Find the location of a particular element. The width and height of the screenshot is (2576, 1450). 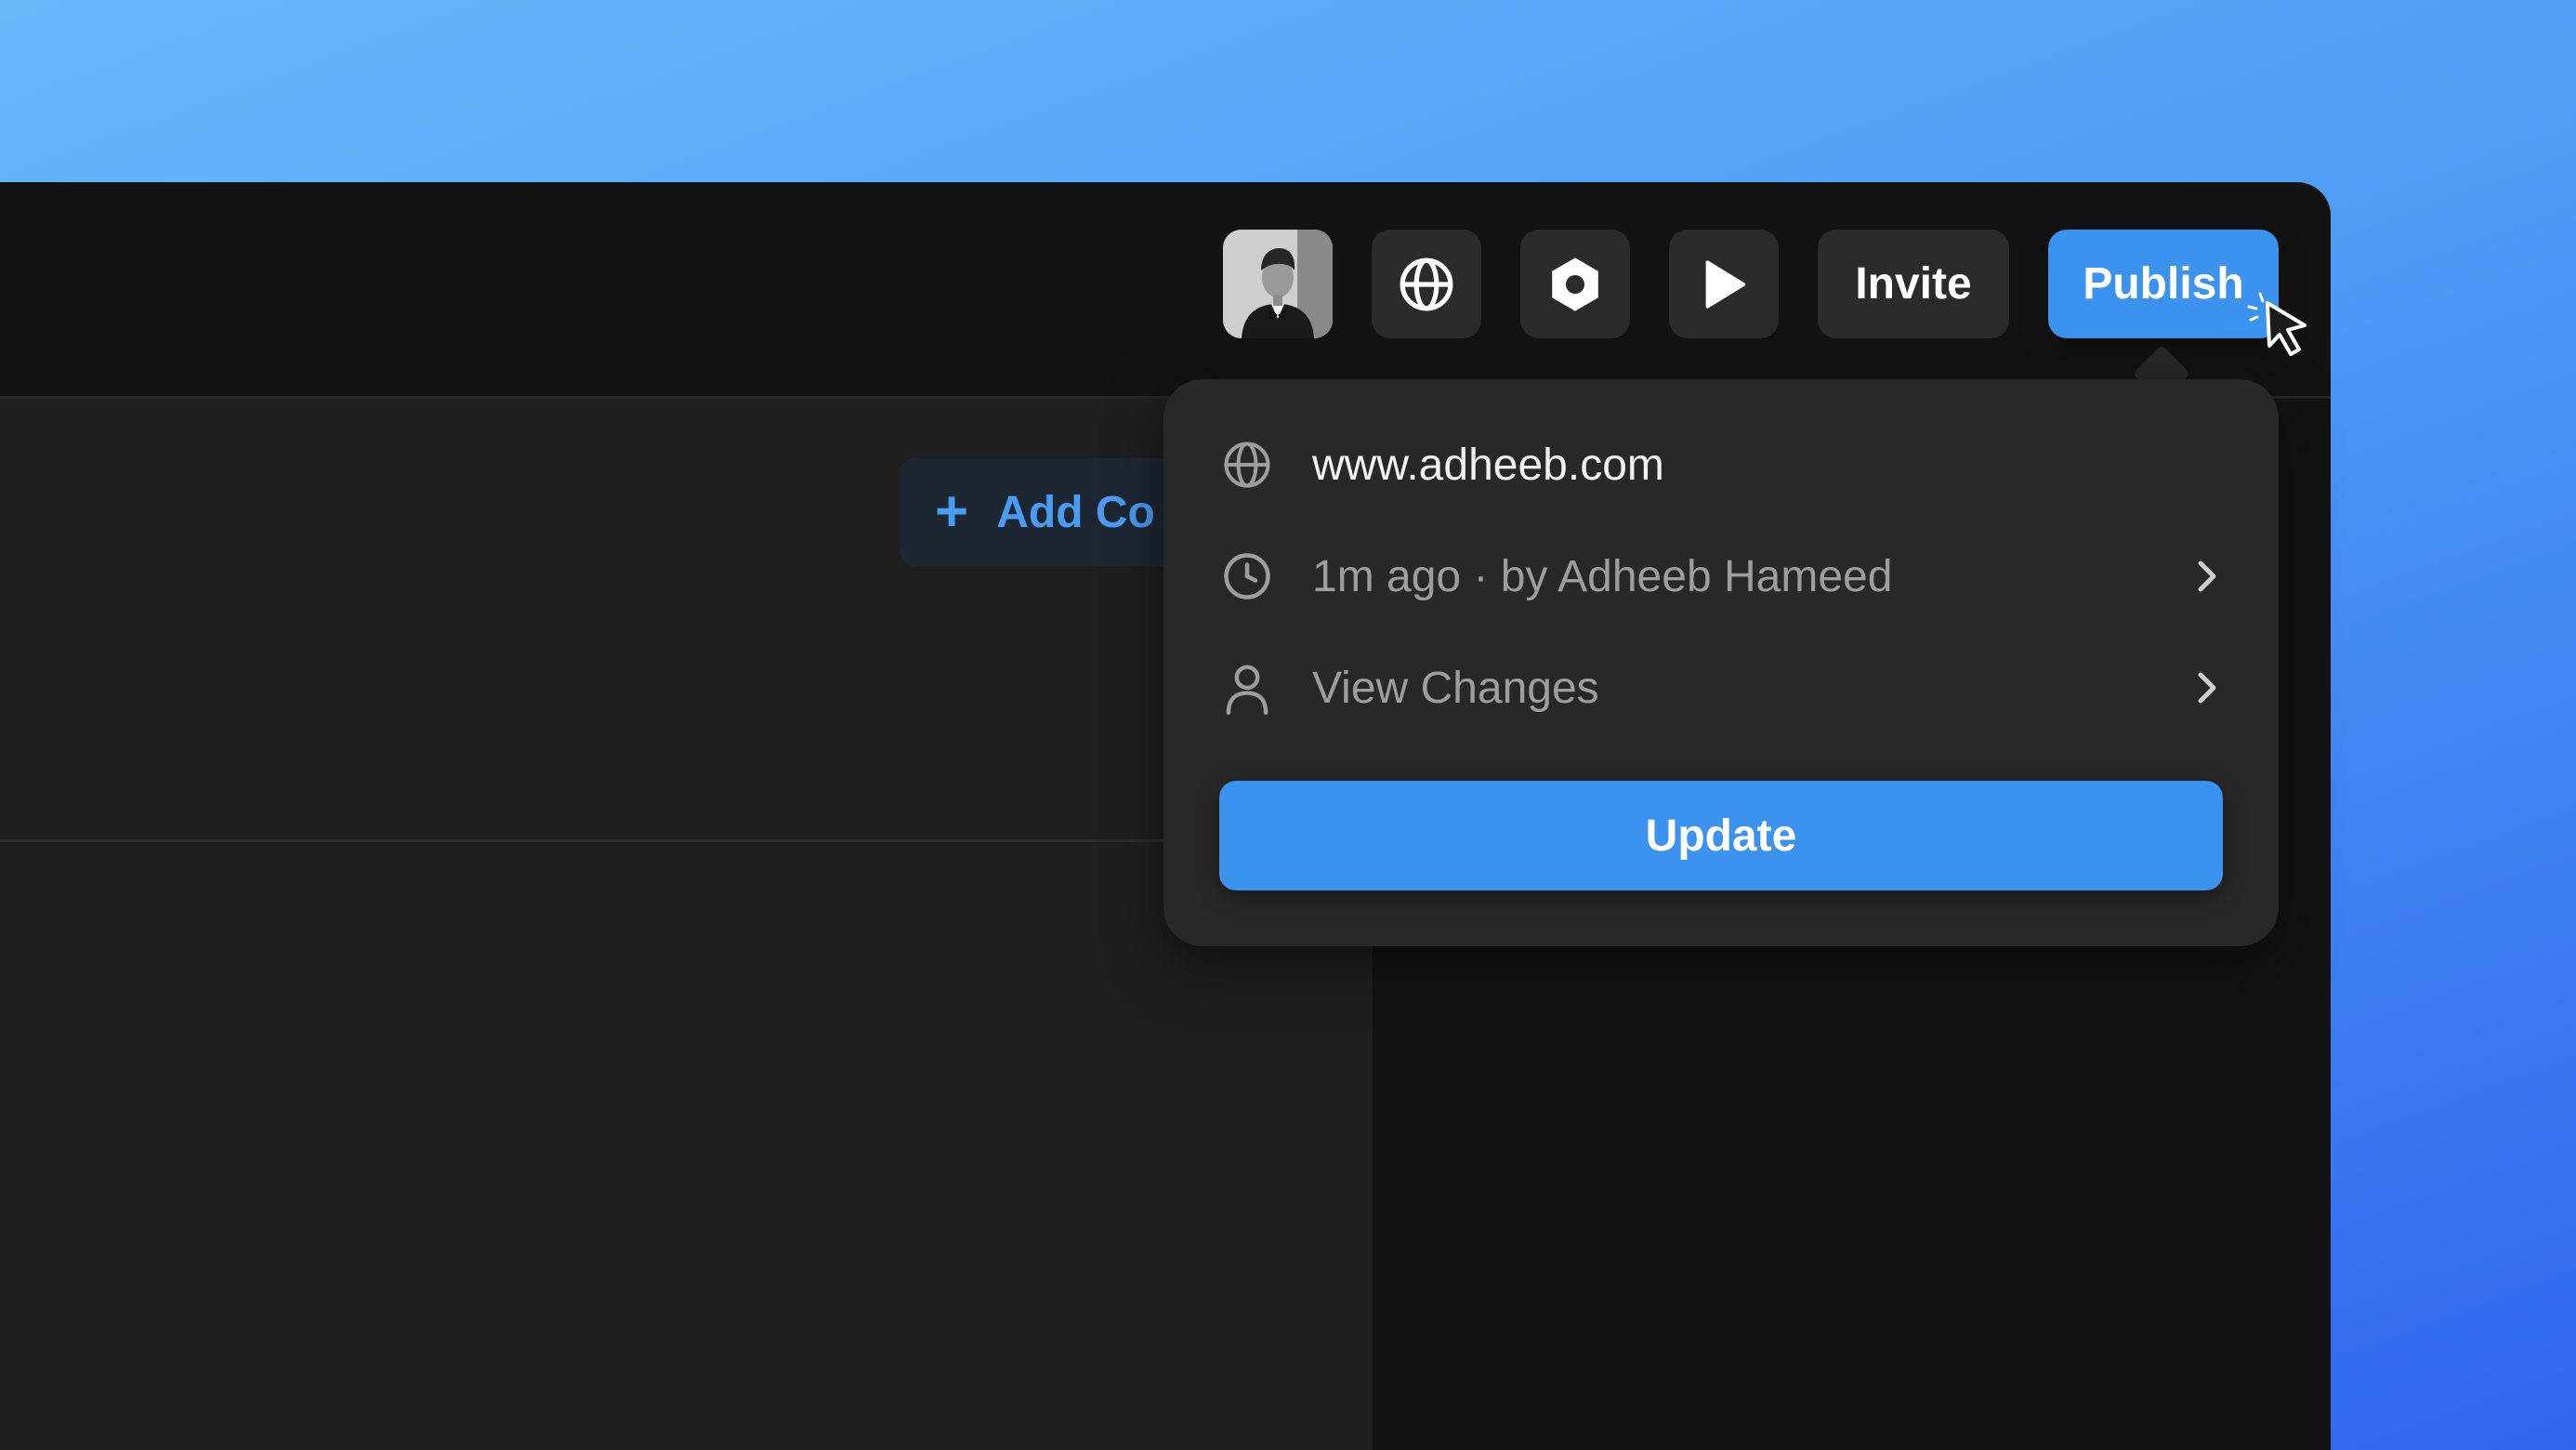

update-button: Update is located at coordinates (1721, 835).